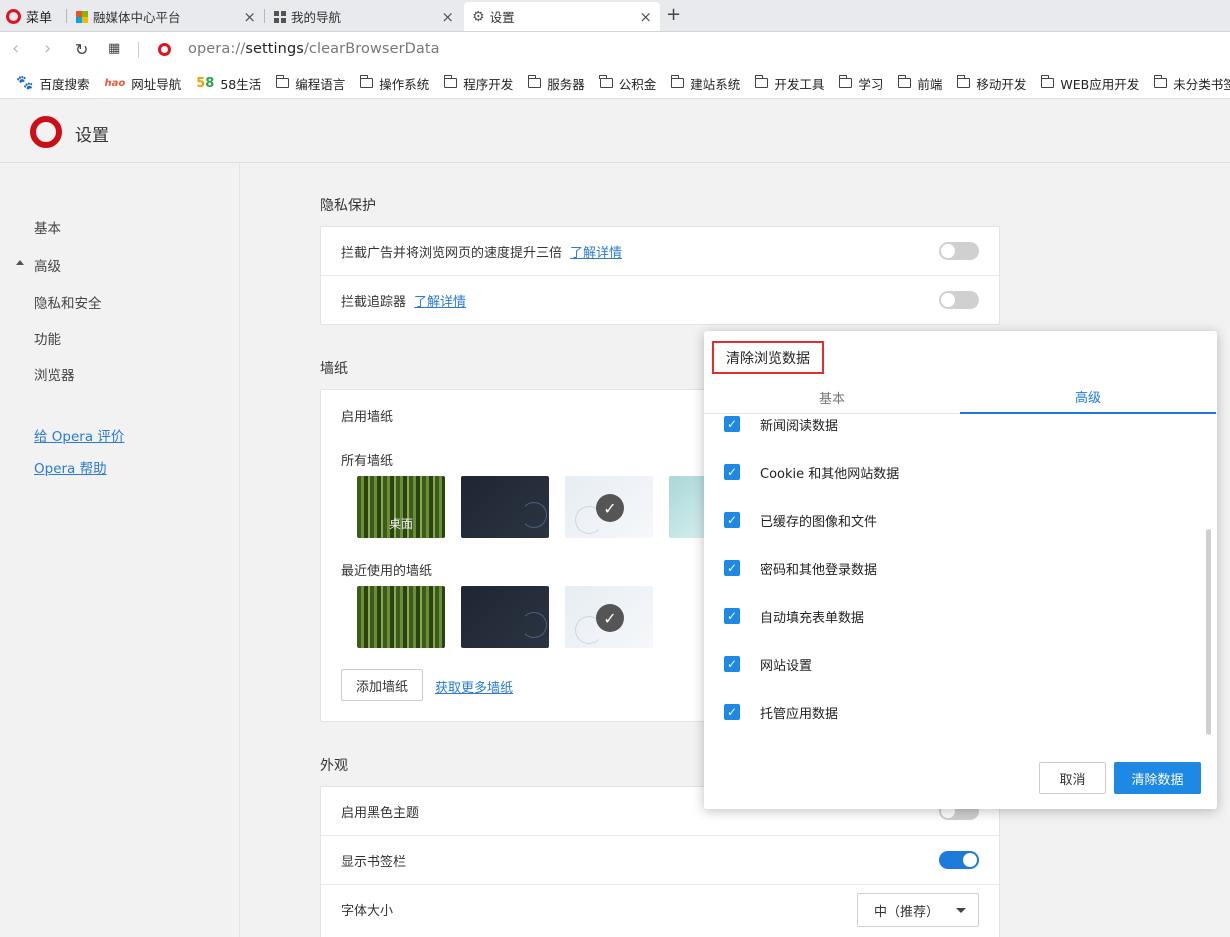 Image resolution: width=1230 pixels, height=937 pixels. Describe the element at coordinates (382, 685) in the screenshot. I see `add-wallpaper-button: 添加墙纸` at that location.